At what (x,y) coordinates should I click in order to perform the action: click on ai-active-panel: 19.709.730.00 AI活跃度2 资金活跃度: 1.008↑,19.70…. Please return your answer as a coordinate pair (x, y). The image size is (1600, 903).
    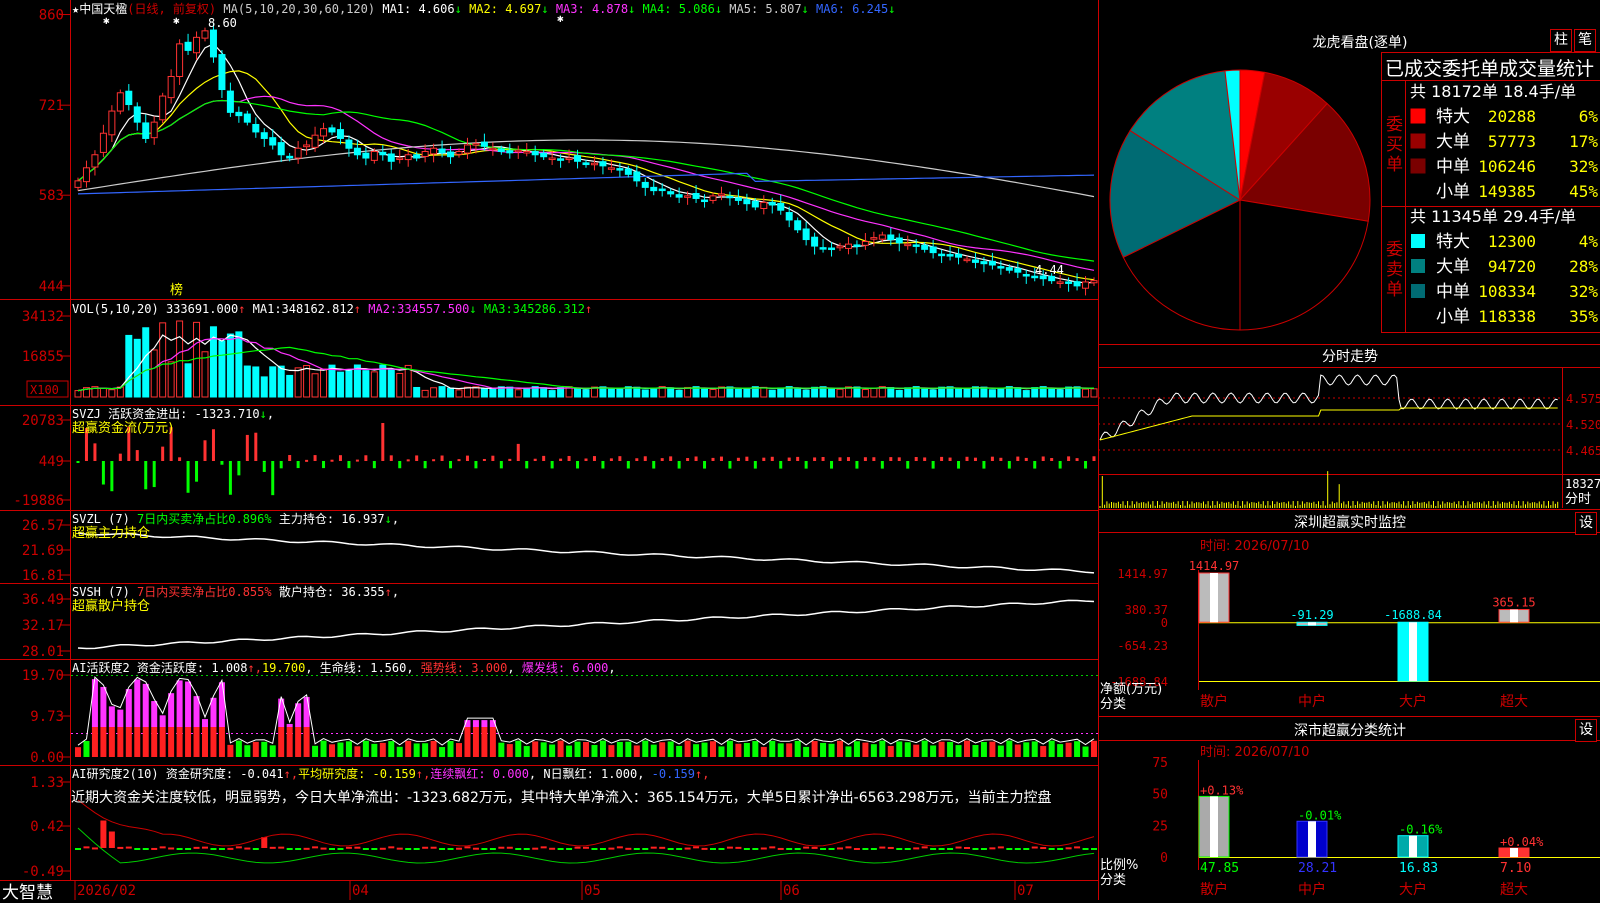
    Looking at the image, I should click on (560, 713).